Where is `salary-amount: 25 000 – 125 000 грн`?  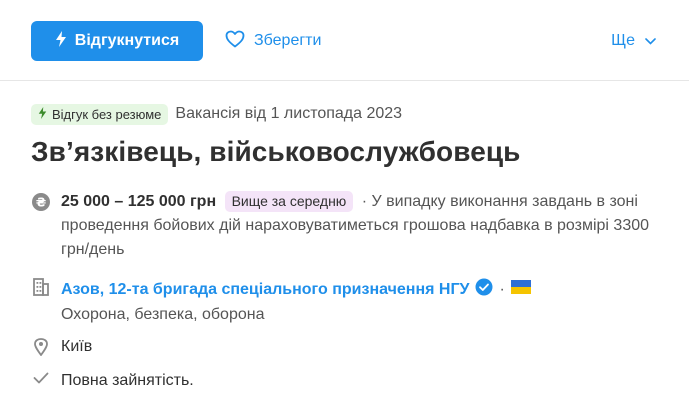
salary-amount: 25 000 – 125 000 грн is located at coordinates (139, 201).